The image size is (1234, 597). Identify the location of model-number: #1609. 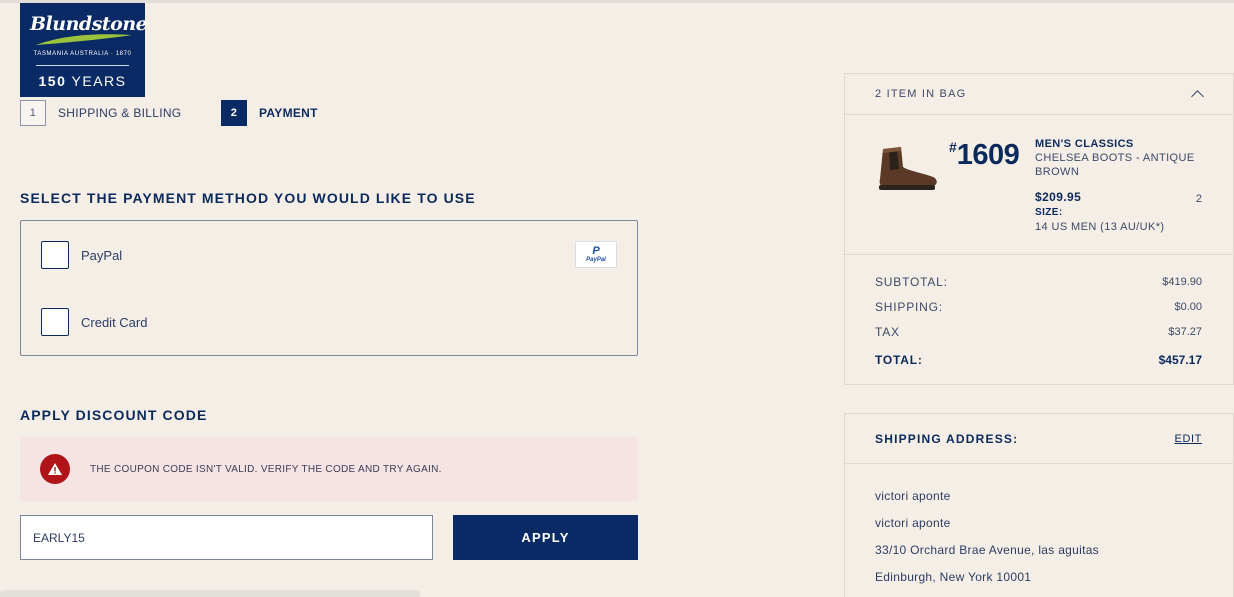
(984, 155).